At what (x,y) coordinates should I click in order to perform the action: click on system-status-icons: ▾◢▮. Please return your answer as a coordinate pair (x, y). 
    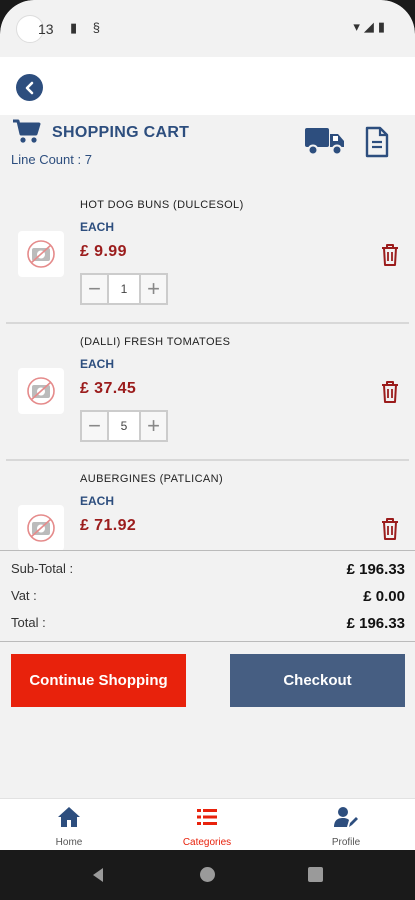
    Looking at the image, I should click on (371, 26).